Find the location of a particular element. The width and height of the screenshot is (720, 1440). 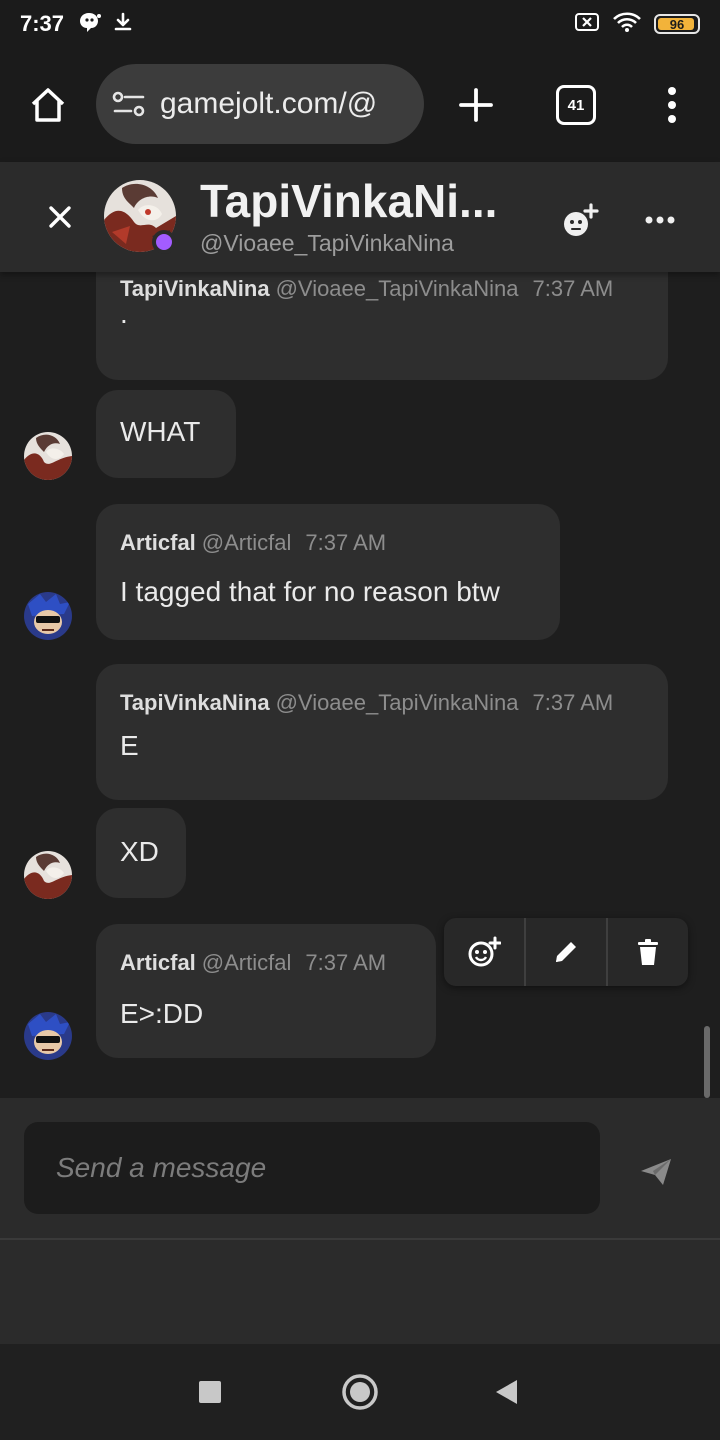

message-bubble: XD is located at coordinates (141, 853).